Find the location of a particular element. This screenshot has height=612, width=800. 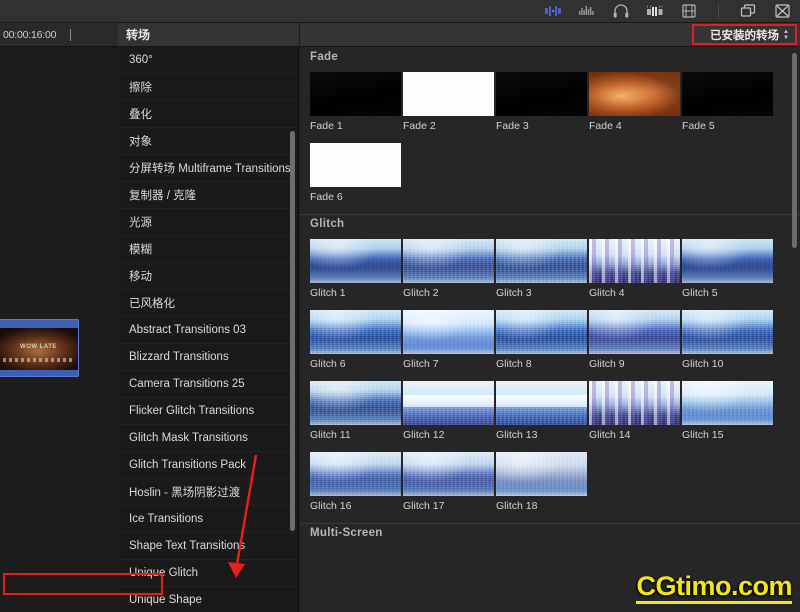

transition-item: Fade 1 is located at coordinates (356, 102).